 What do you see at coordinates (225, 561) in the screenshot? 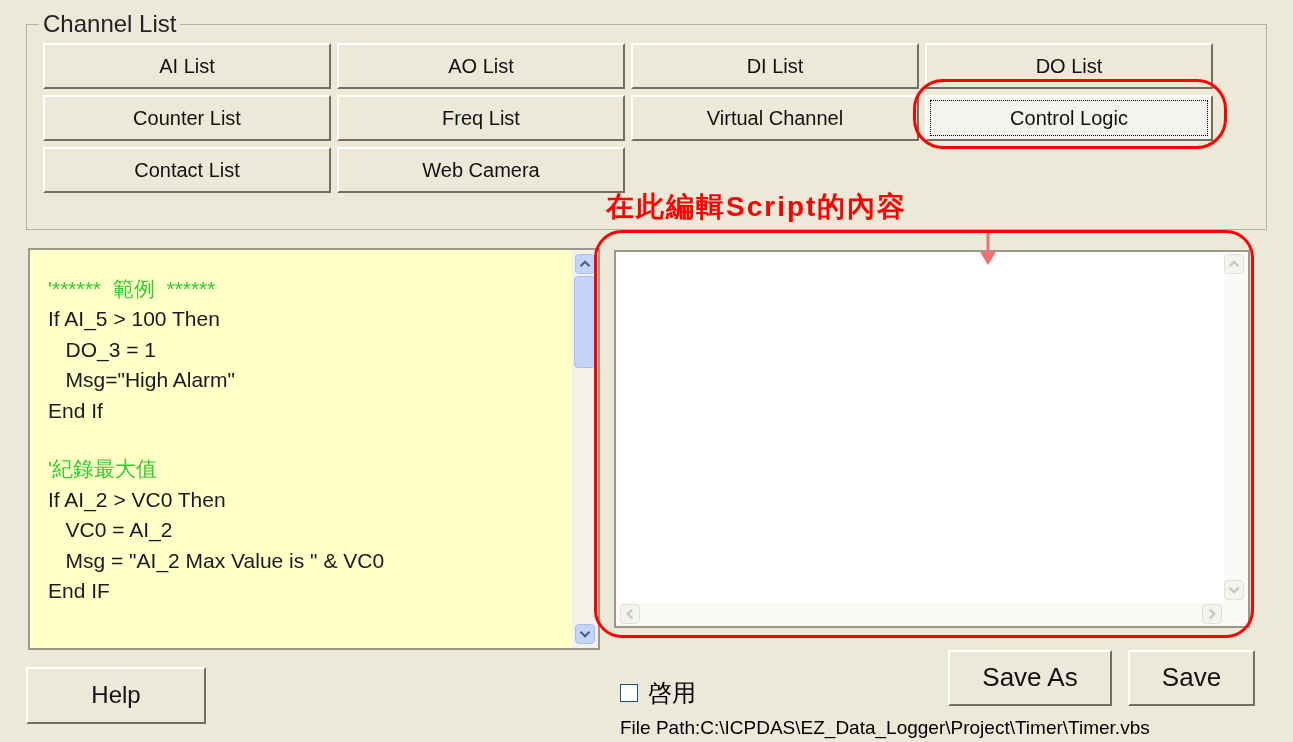
I see `code-line: Msg = "AI_2 Max Value is " & VC0` at bounding box center [225, 561].